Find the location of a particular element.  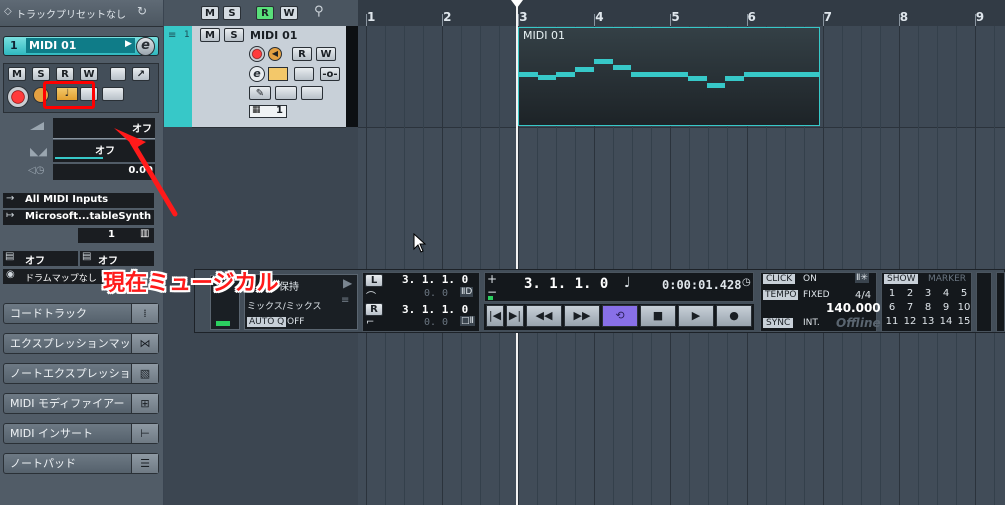

marker-number-button: 7 is located at coordinates (910, 307).